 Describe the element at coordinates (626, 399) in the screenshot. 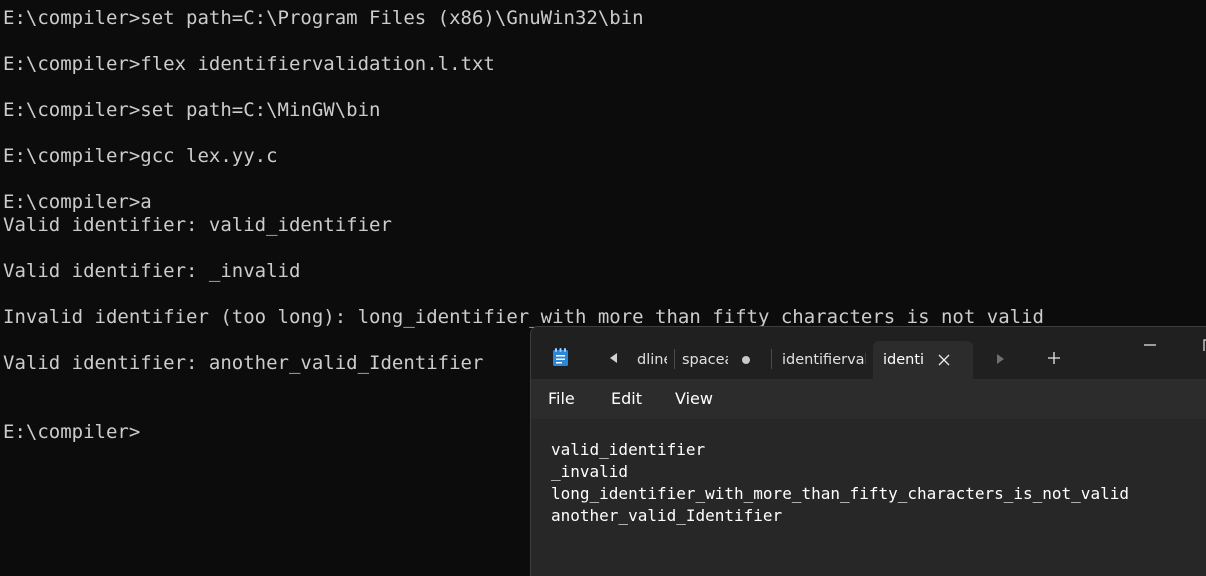

I see `menu-edit: Edit` at that location.